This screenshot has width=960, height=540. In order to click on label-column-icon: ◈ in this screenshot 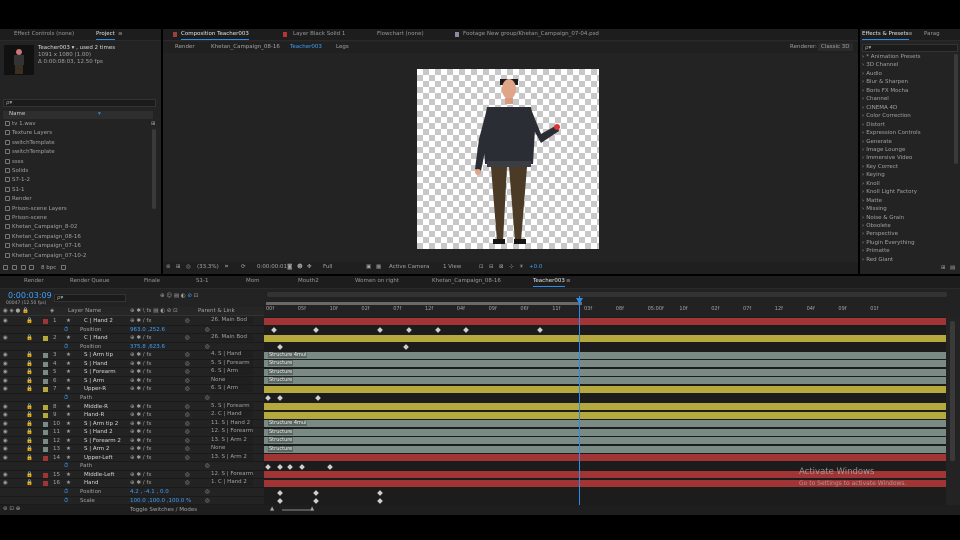, I will do `click(52, 311)`.